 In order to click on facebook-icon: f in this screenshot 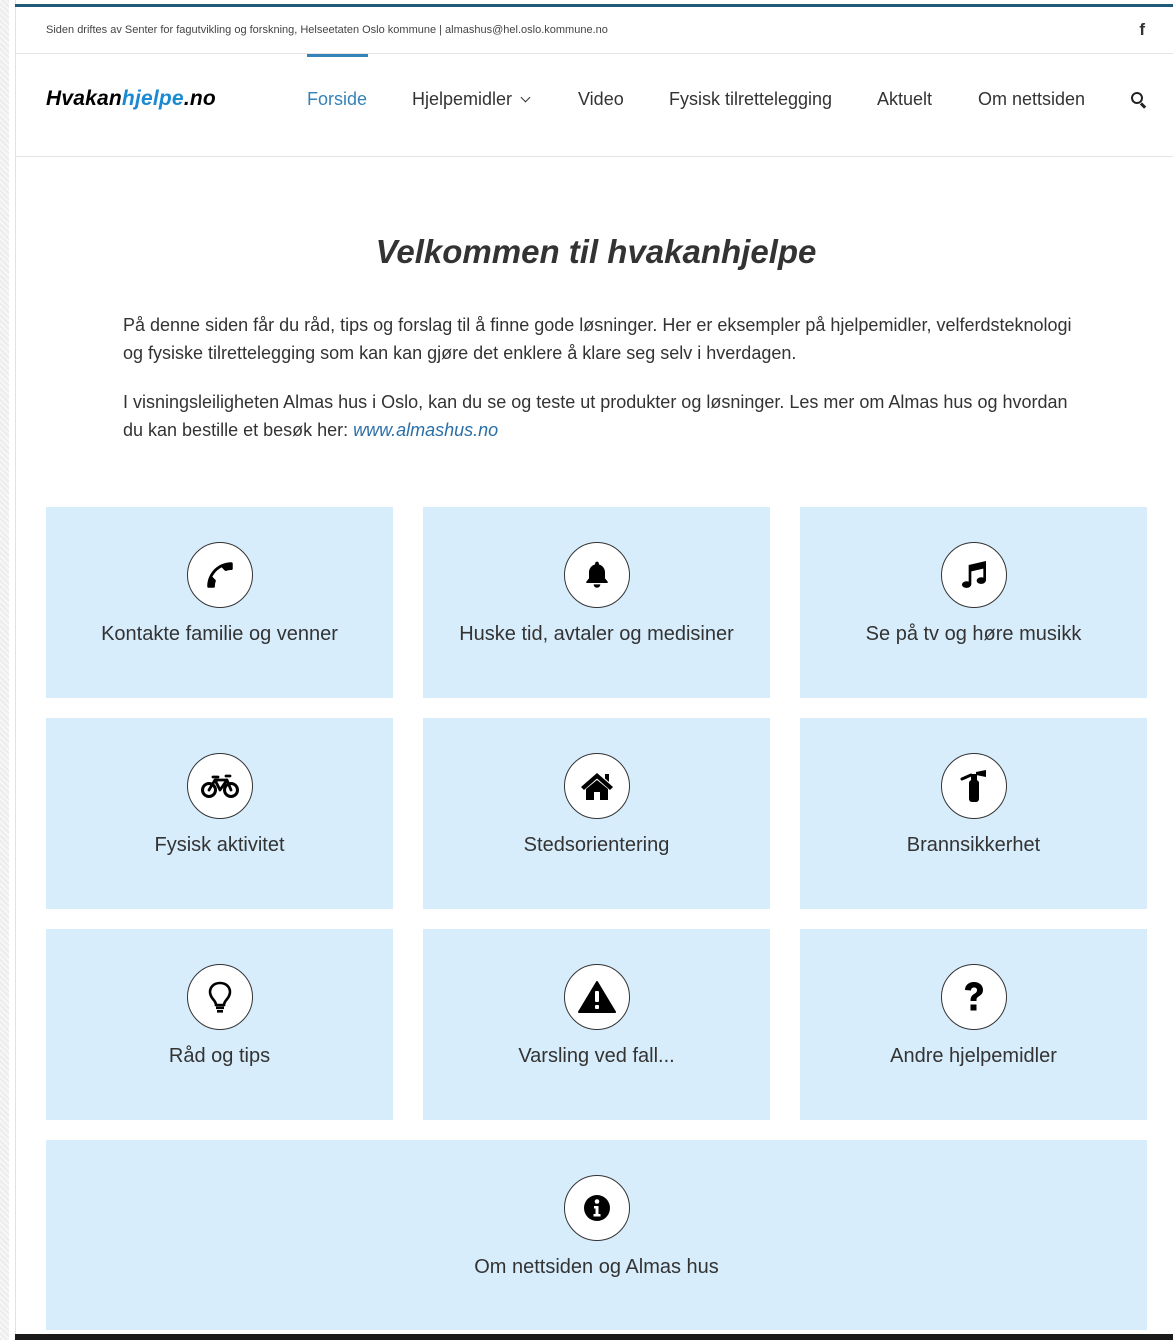, I will do `click(1142, 30)`.